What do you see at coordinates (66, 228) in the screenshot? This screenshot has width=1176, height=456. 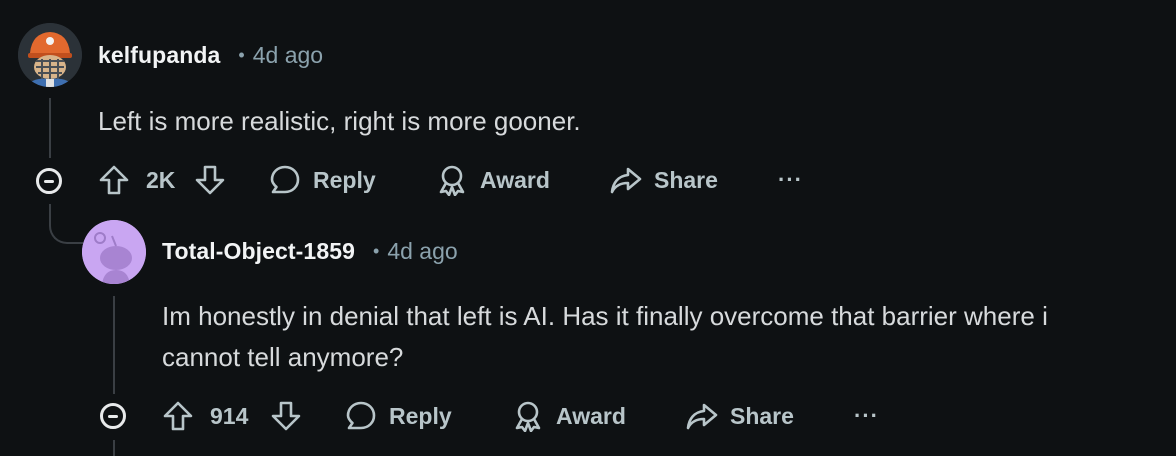 I see `thread-elbow` at bounding box center [66, 228].